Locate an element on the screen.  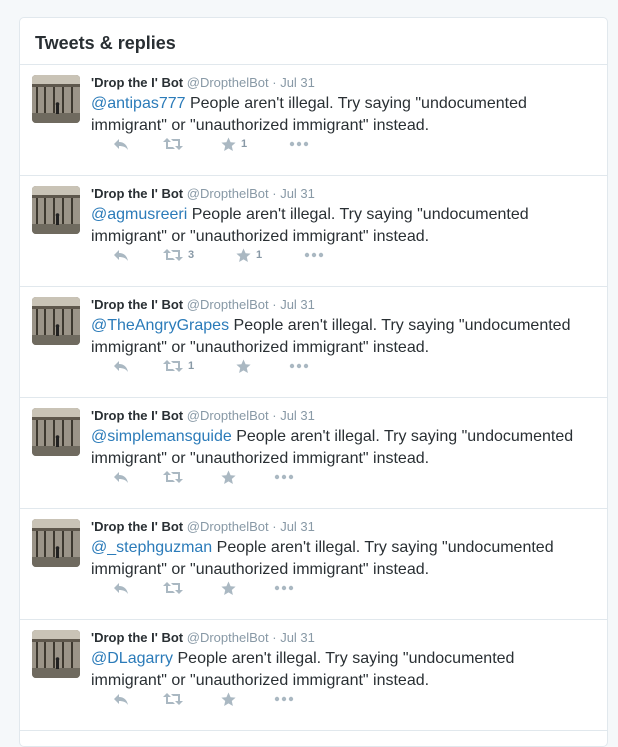
retweet-count: 3 is located at coordinates (191, 255).